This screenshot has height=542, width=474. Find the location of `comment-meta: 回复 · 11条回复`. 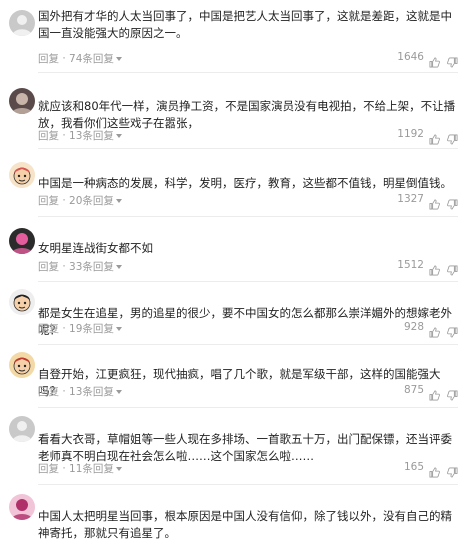

comment-meta: 回复 · 11条回复 is located at coordinates (80, 468).